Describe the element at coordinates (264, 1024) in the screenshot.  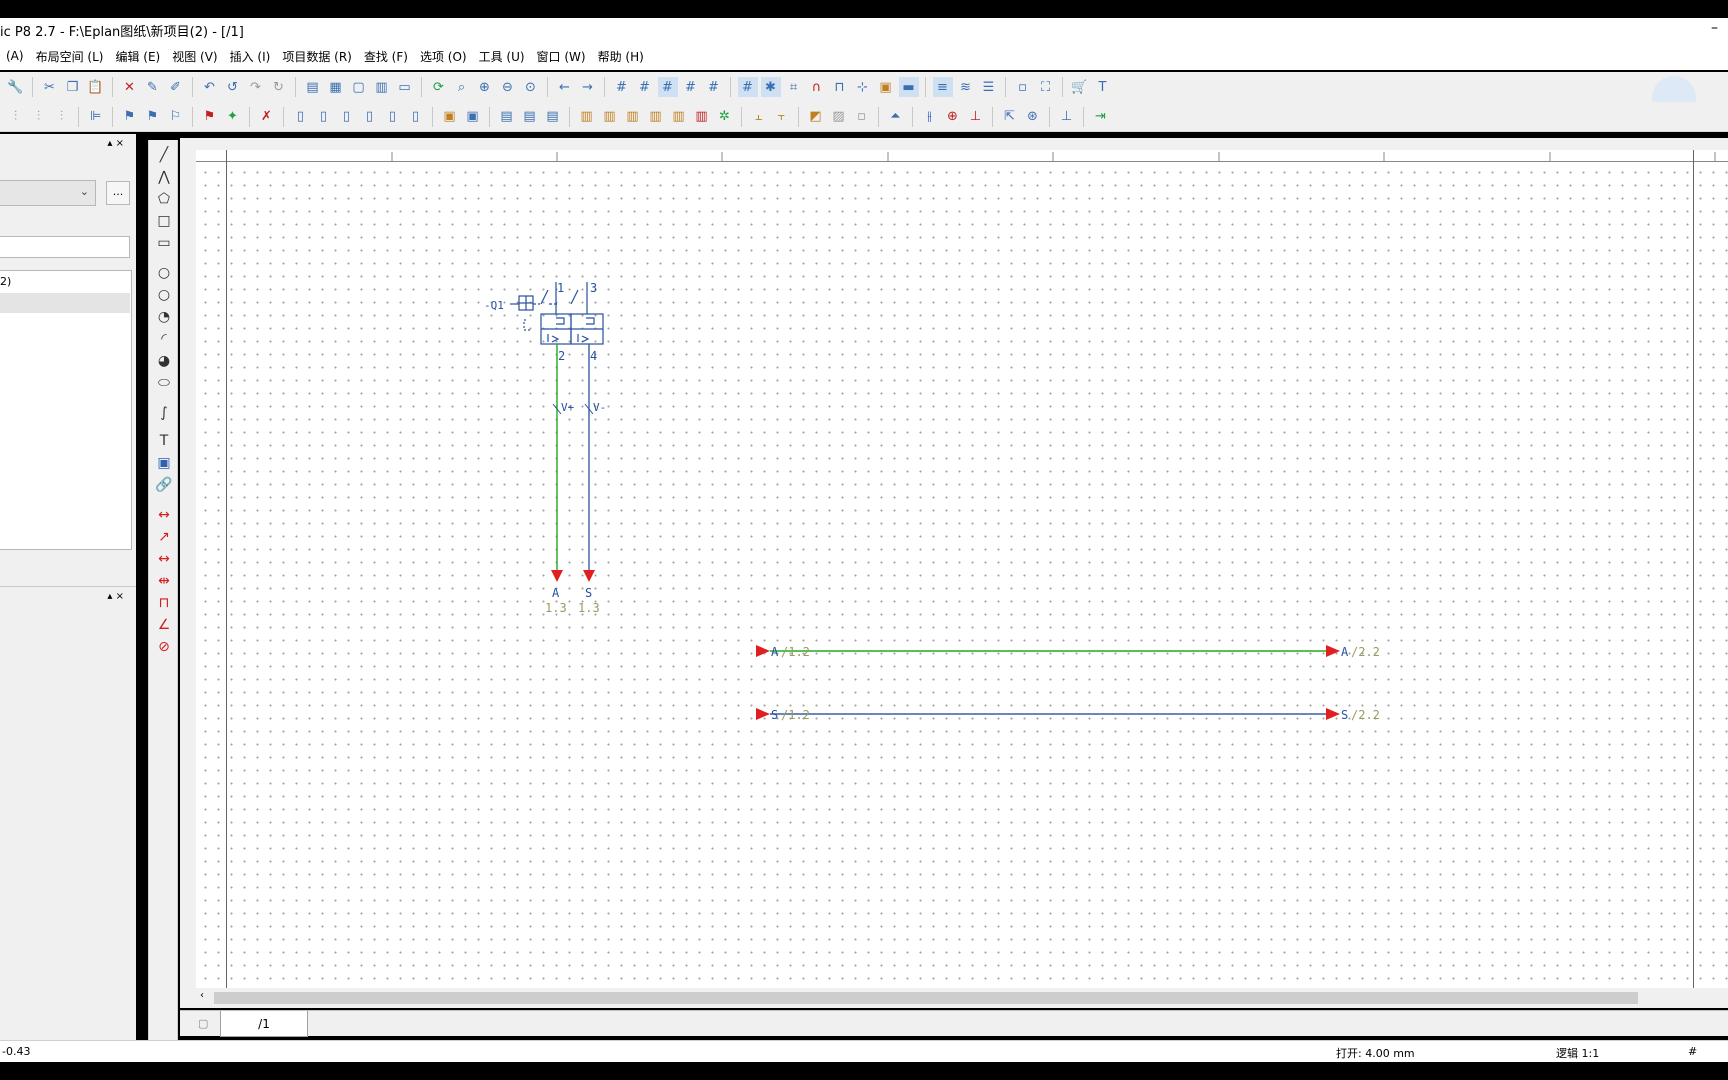
I see `tab-page-1: /1` at that location.